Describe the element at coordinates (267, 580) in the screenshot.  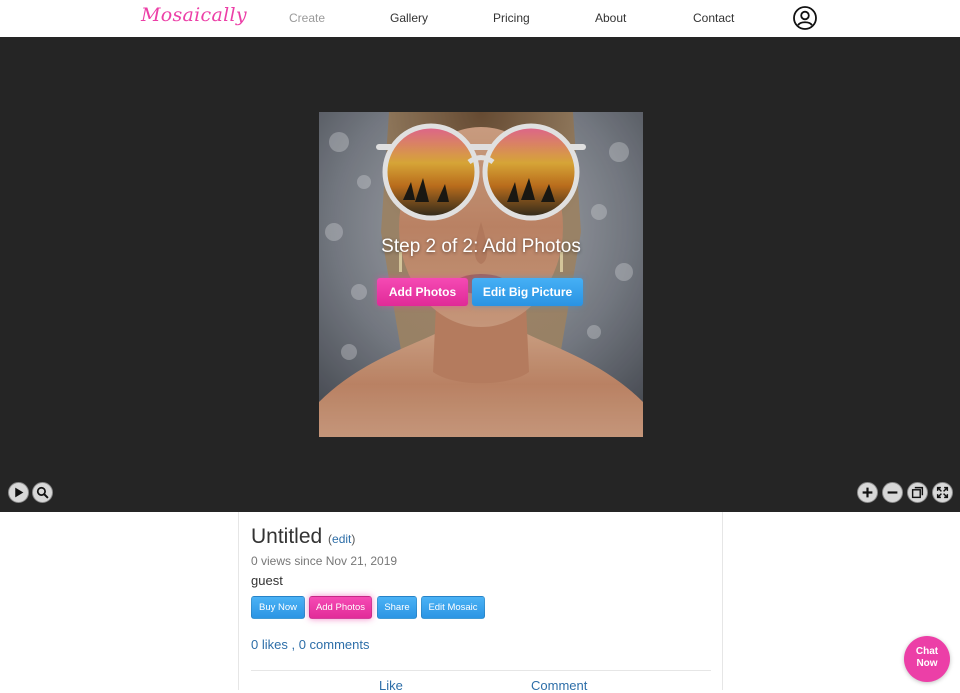
I see `owner-name: guest` at that location.